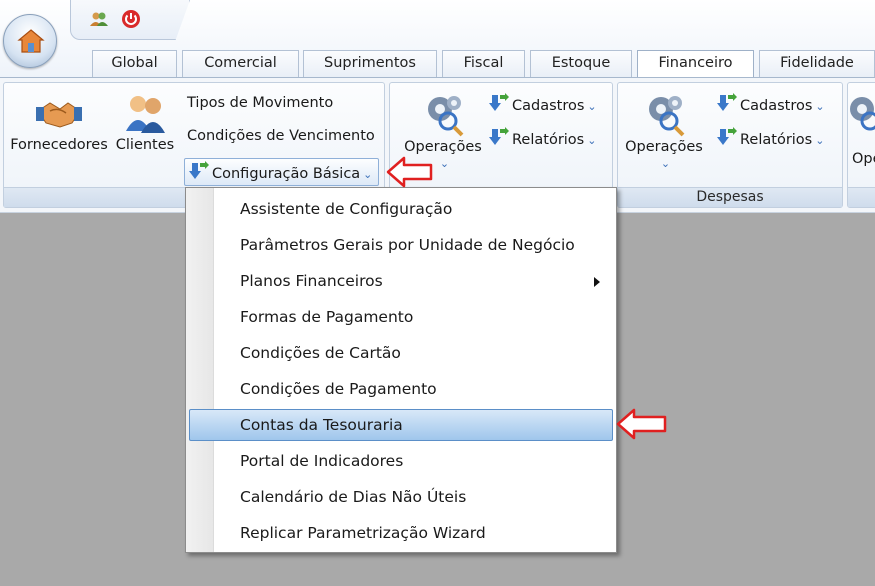  What do you see at coordinates (401, 461) in the screenshot?
I see `menu-item-portal-indicadores: Portal de Indicadores` at bounding box center [401, 461].